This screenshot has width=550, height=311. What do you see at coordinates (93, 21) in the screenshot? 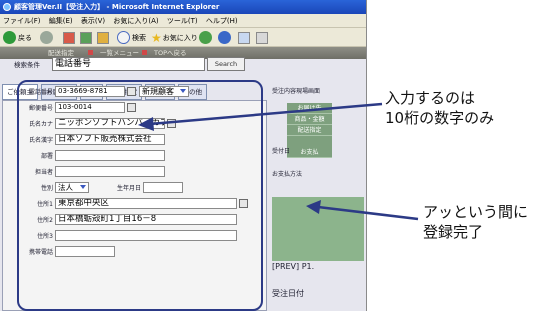
I see `menu-view: 表示(V)` at bounding box center [93, 21].